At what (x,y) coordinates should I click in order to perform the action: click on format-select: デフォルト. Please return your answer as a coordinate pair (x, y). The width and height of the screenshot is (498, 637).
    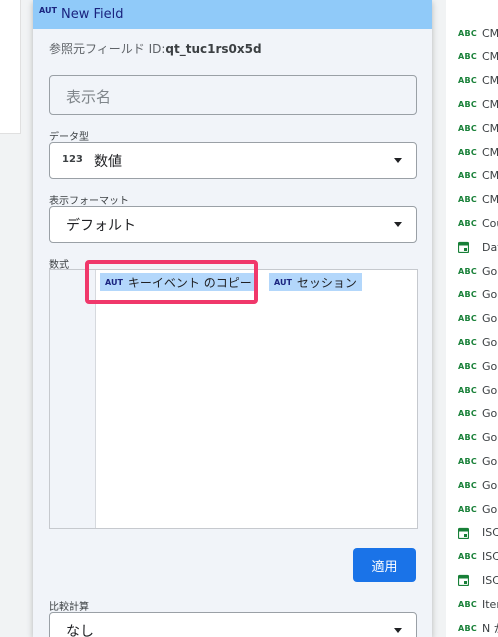
    Looking at the image, I should click on (233, 224).